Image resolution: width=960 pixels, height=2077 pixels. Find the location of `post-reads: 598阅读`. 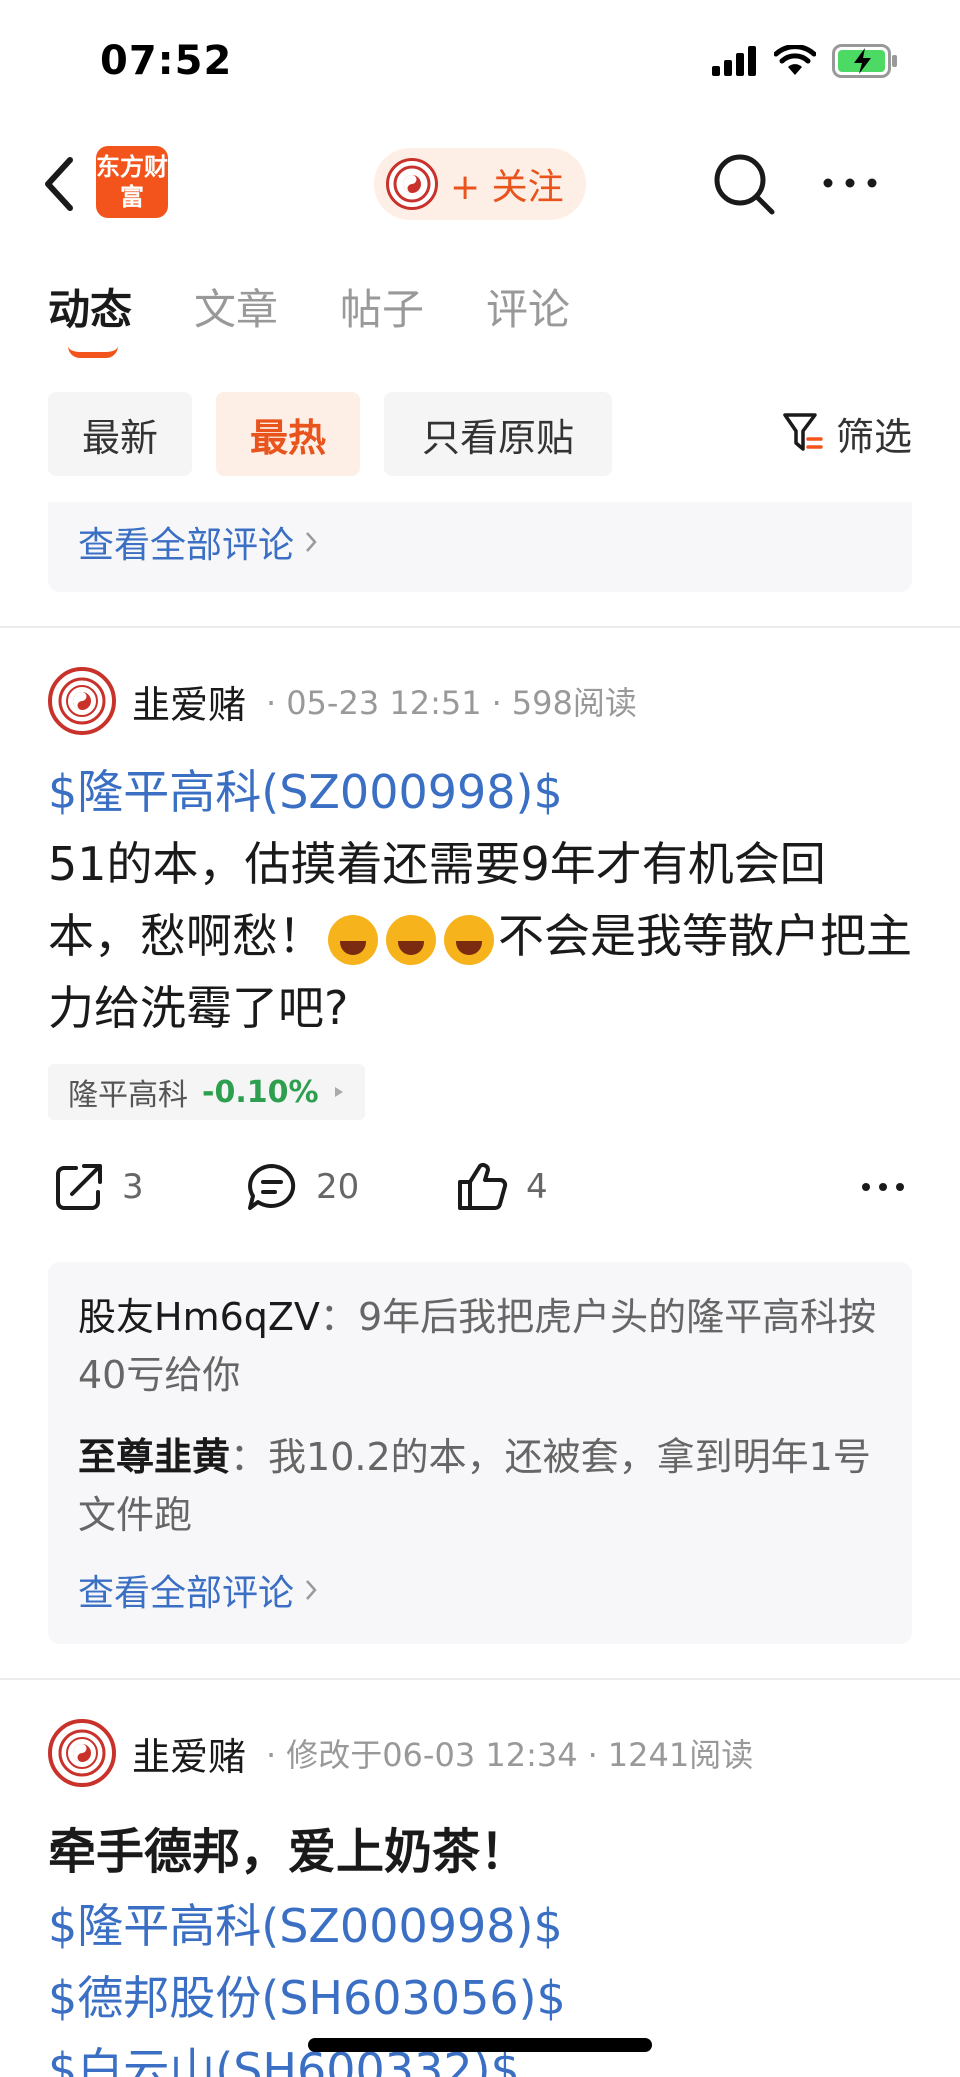

post-reads: 598阅读 is located at coordinates (574, 703).